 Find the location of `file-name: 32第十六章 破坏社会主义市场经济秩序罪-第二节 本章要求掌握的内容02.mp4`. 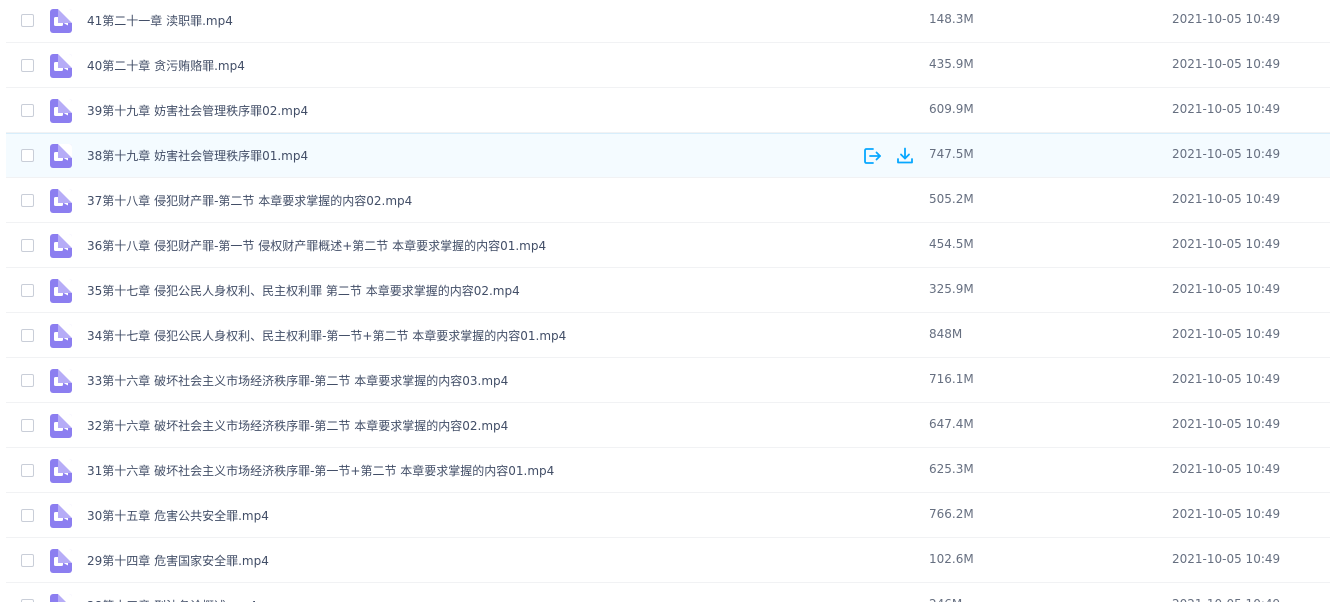

file-name: 32第十六章 破坏社会主义市场经济秩序罪-第二节 本章要求掌握的内容02.mp4 is located at coordinates (297, 425).